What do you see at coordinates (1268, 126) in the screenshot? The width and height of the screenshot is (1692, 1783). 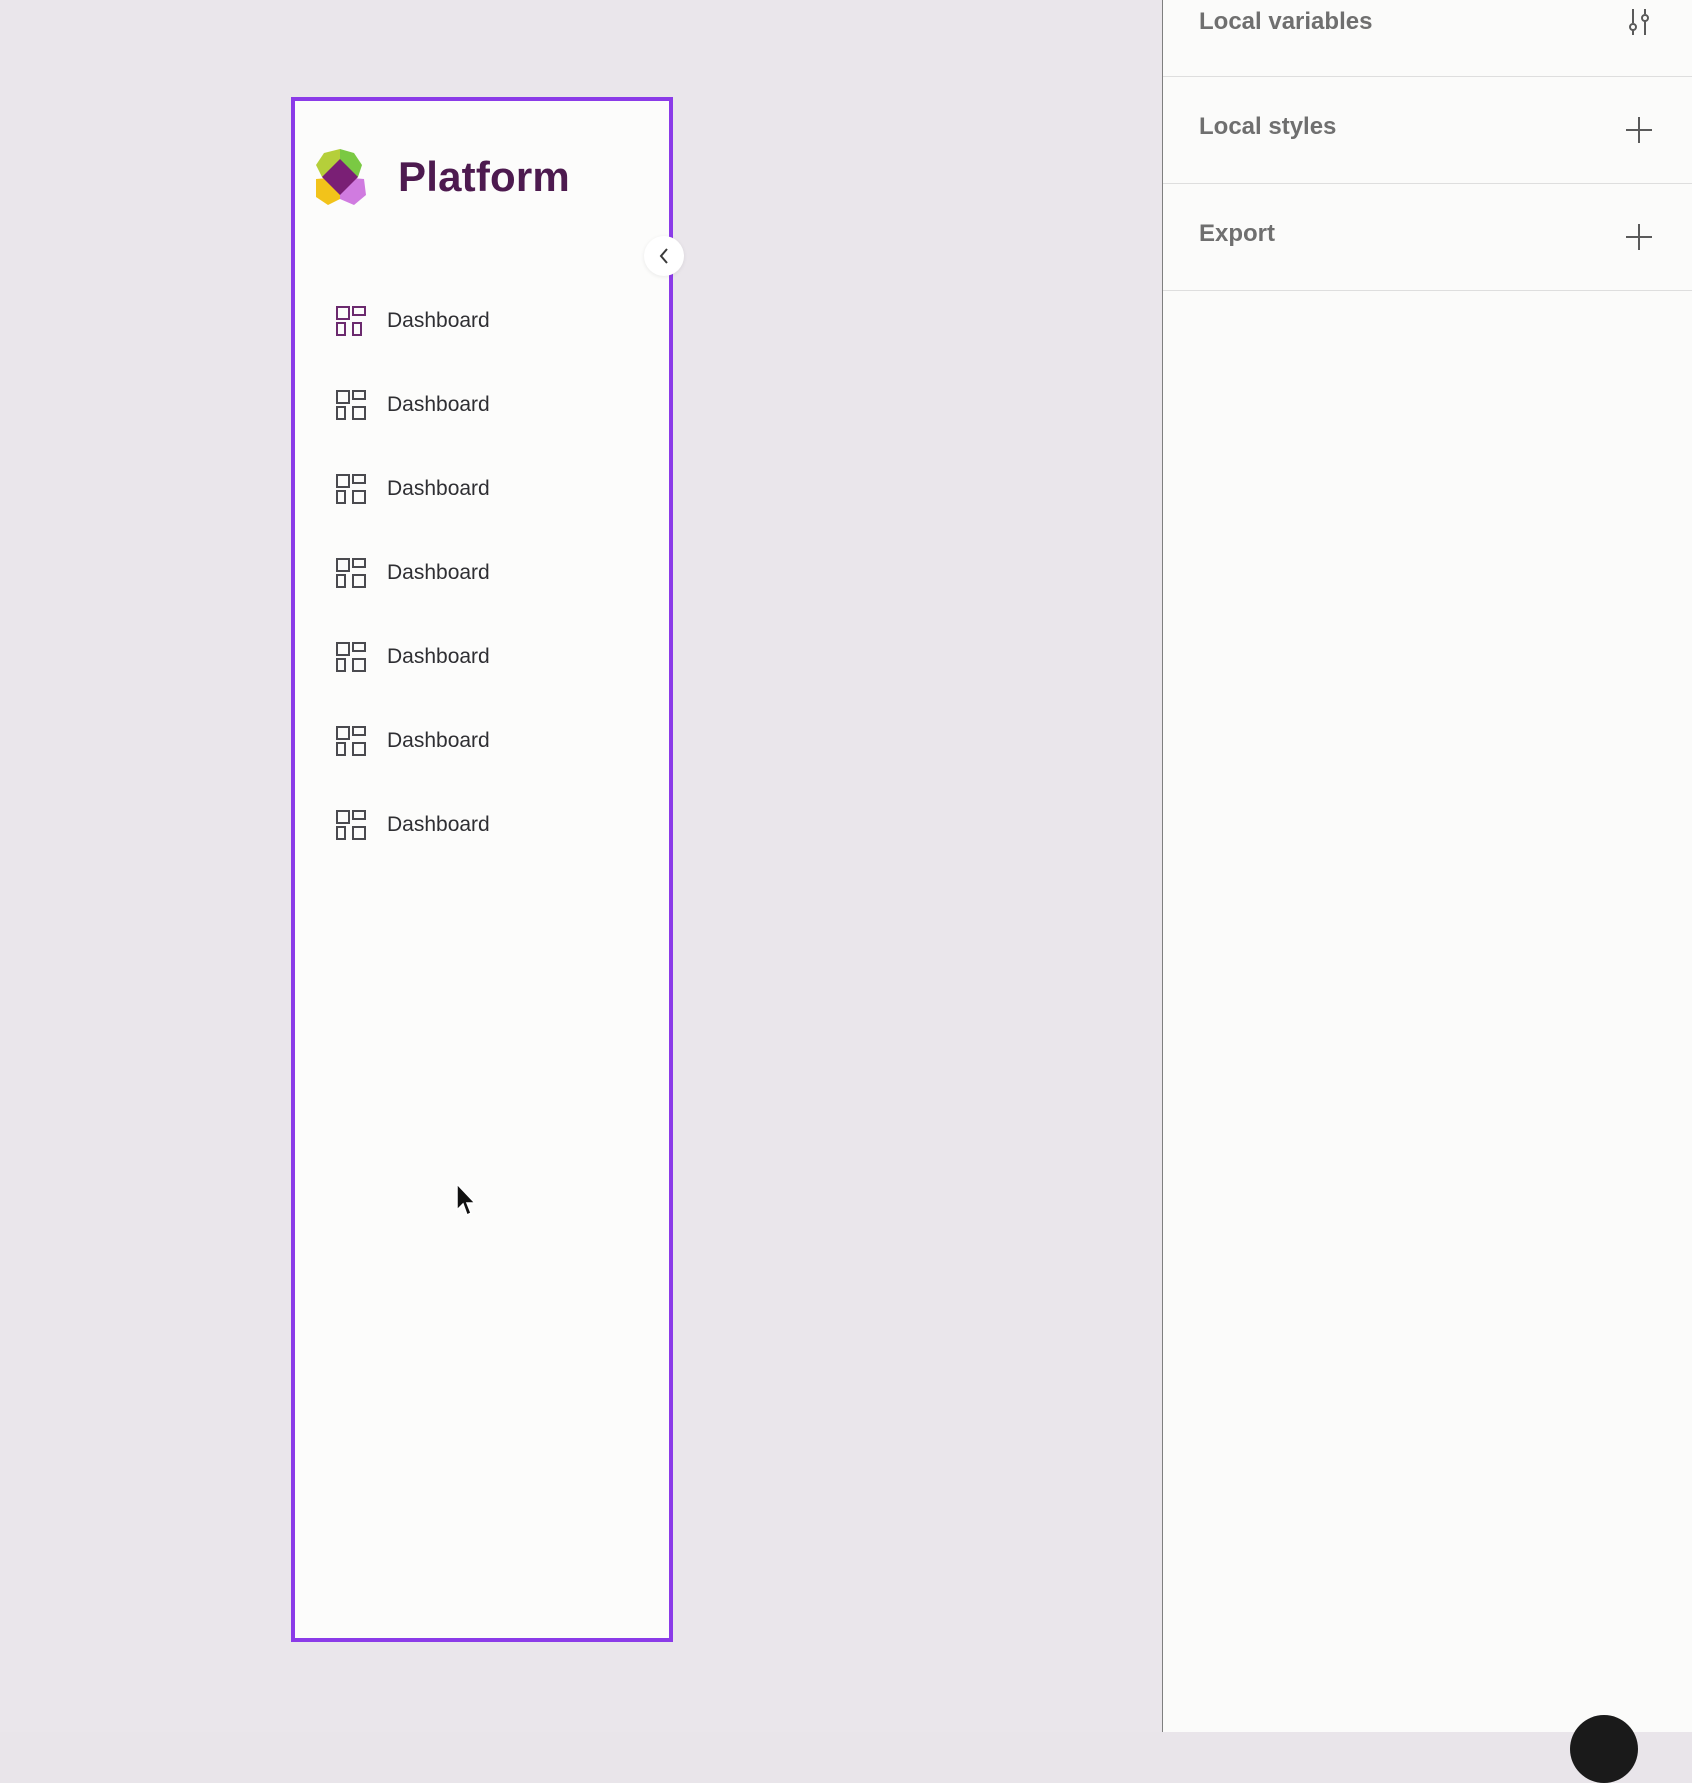 I see `section-title: Local styles` at bounding box center [1268, 126].